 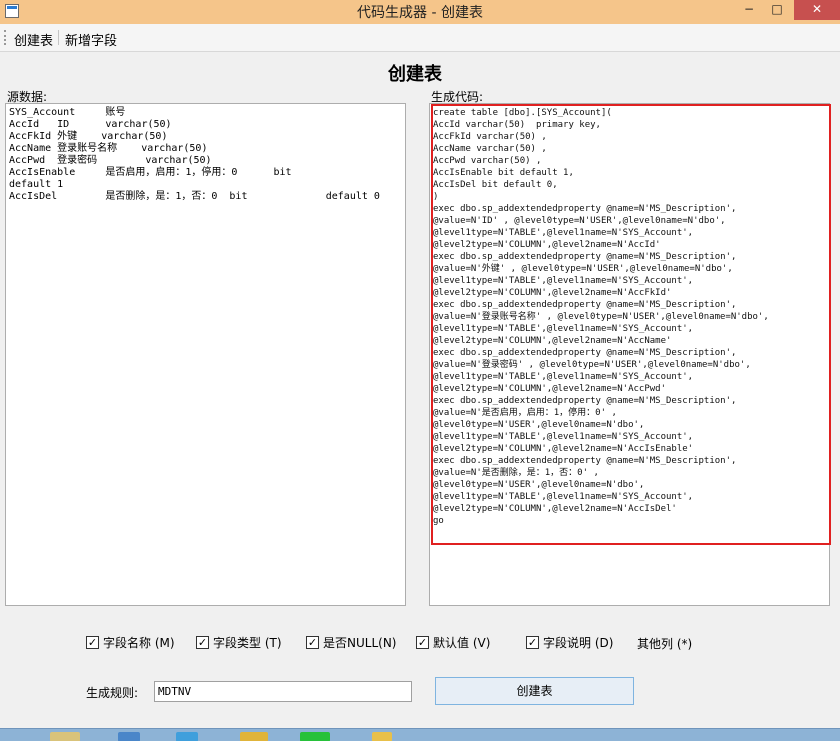 What do you see at coordinates (665, 644) in the screenshot?
I see `other-columns-label: 其他列 (*)` at bounding box center [665, 644].